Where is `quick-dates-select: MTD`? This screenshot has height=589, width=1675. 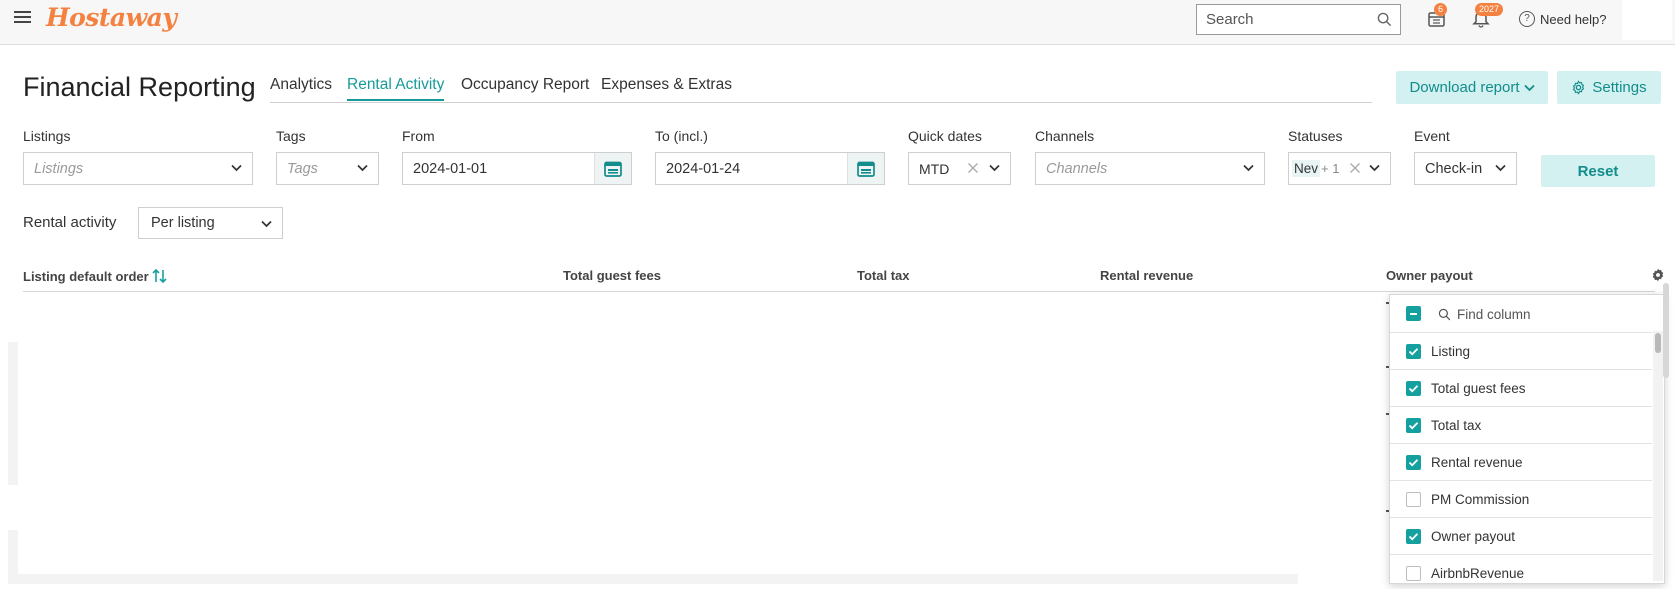
quick-dates-select: MTD is located at coordinates (959, 168).